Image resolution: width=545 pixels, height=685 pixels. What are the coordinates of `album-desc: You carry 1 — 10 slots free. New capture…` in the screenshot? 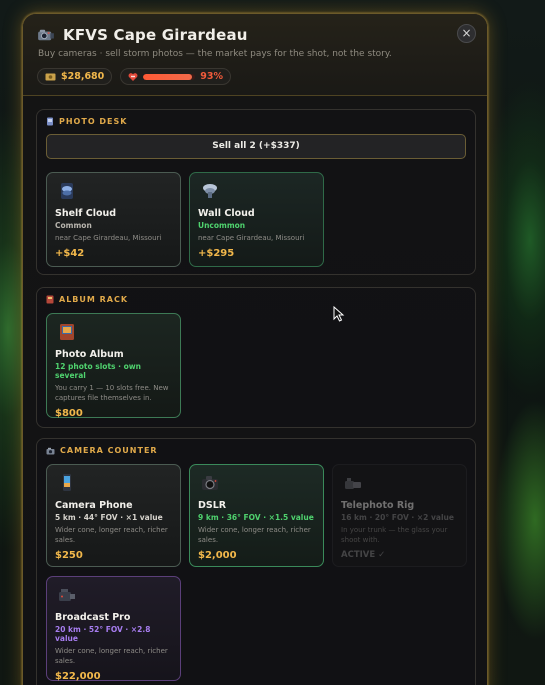 It's located at (112, 393).